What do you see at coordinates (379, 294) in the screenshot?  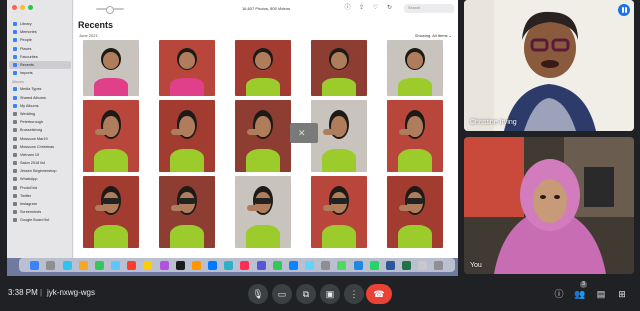 I see `end-call-button: ☎` at bounding box center [379, 294].